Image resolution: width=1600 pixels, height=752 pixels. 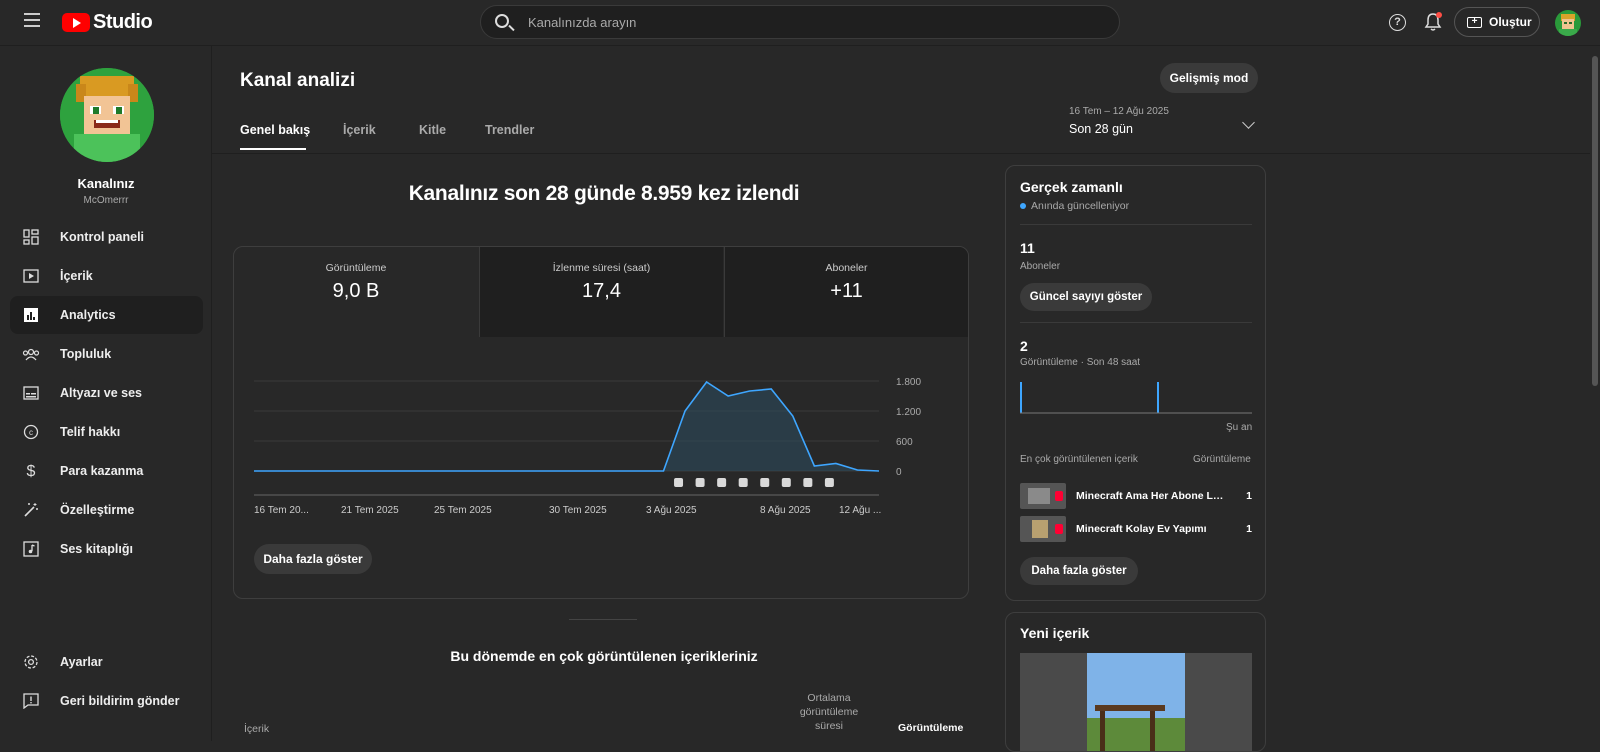 What do you see at coordinates (502, 21) in the screenshot?
I see `search-icon` at bounding box center [502, 21].